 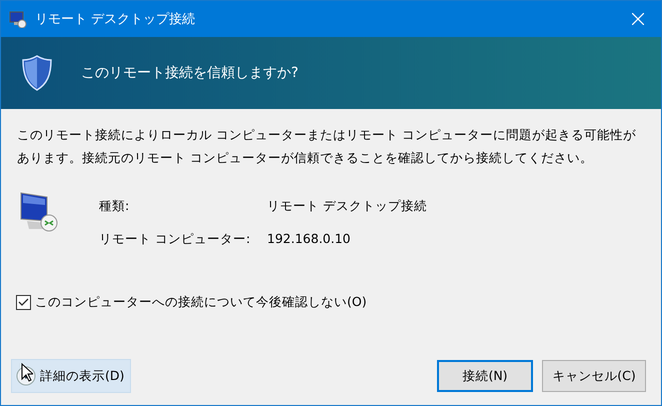 What do you see at coordinates (309, 239) in the screenshot?
I see `detail-value: 192.168.0.10` at bounding box center [309, 239].